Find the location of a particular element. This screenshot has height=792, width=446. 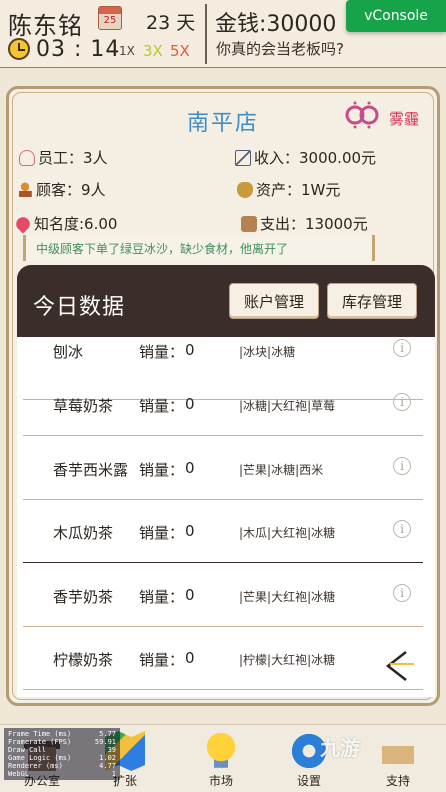

product-name: 柠檬奶茶 is located at coordinates (83, 660).